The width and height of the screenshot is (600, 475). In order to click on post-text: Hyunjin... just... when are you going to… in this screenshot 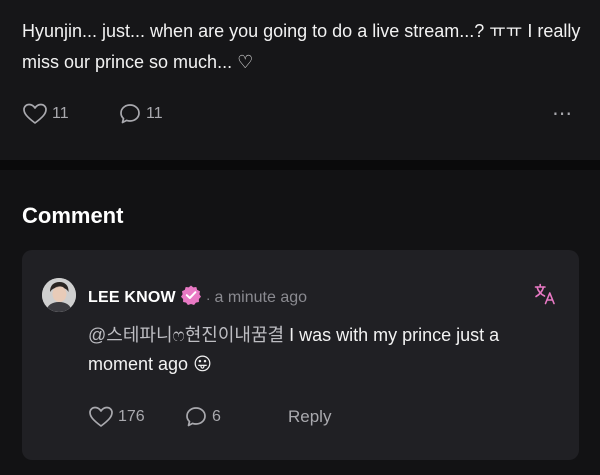, I will do `click(301, 46)`.